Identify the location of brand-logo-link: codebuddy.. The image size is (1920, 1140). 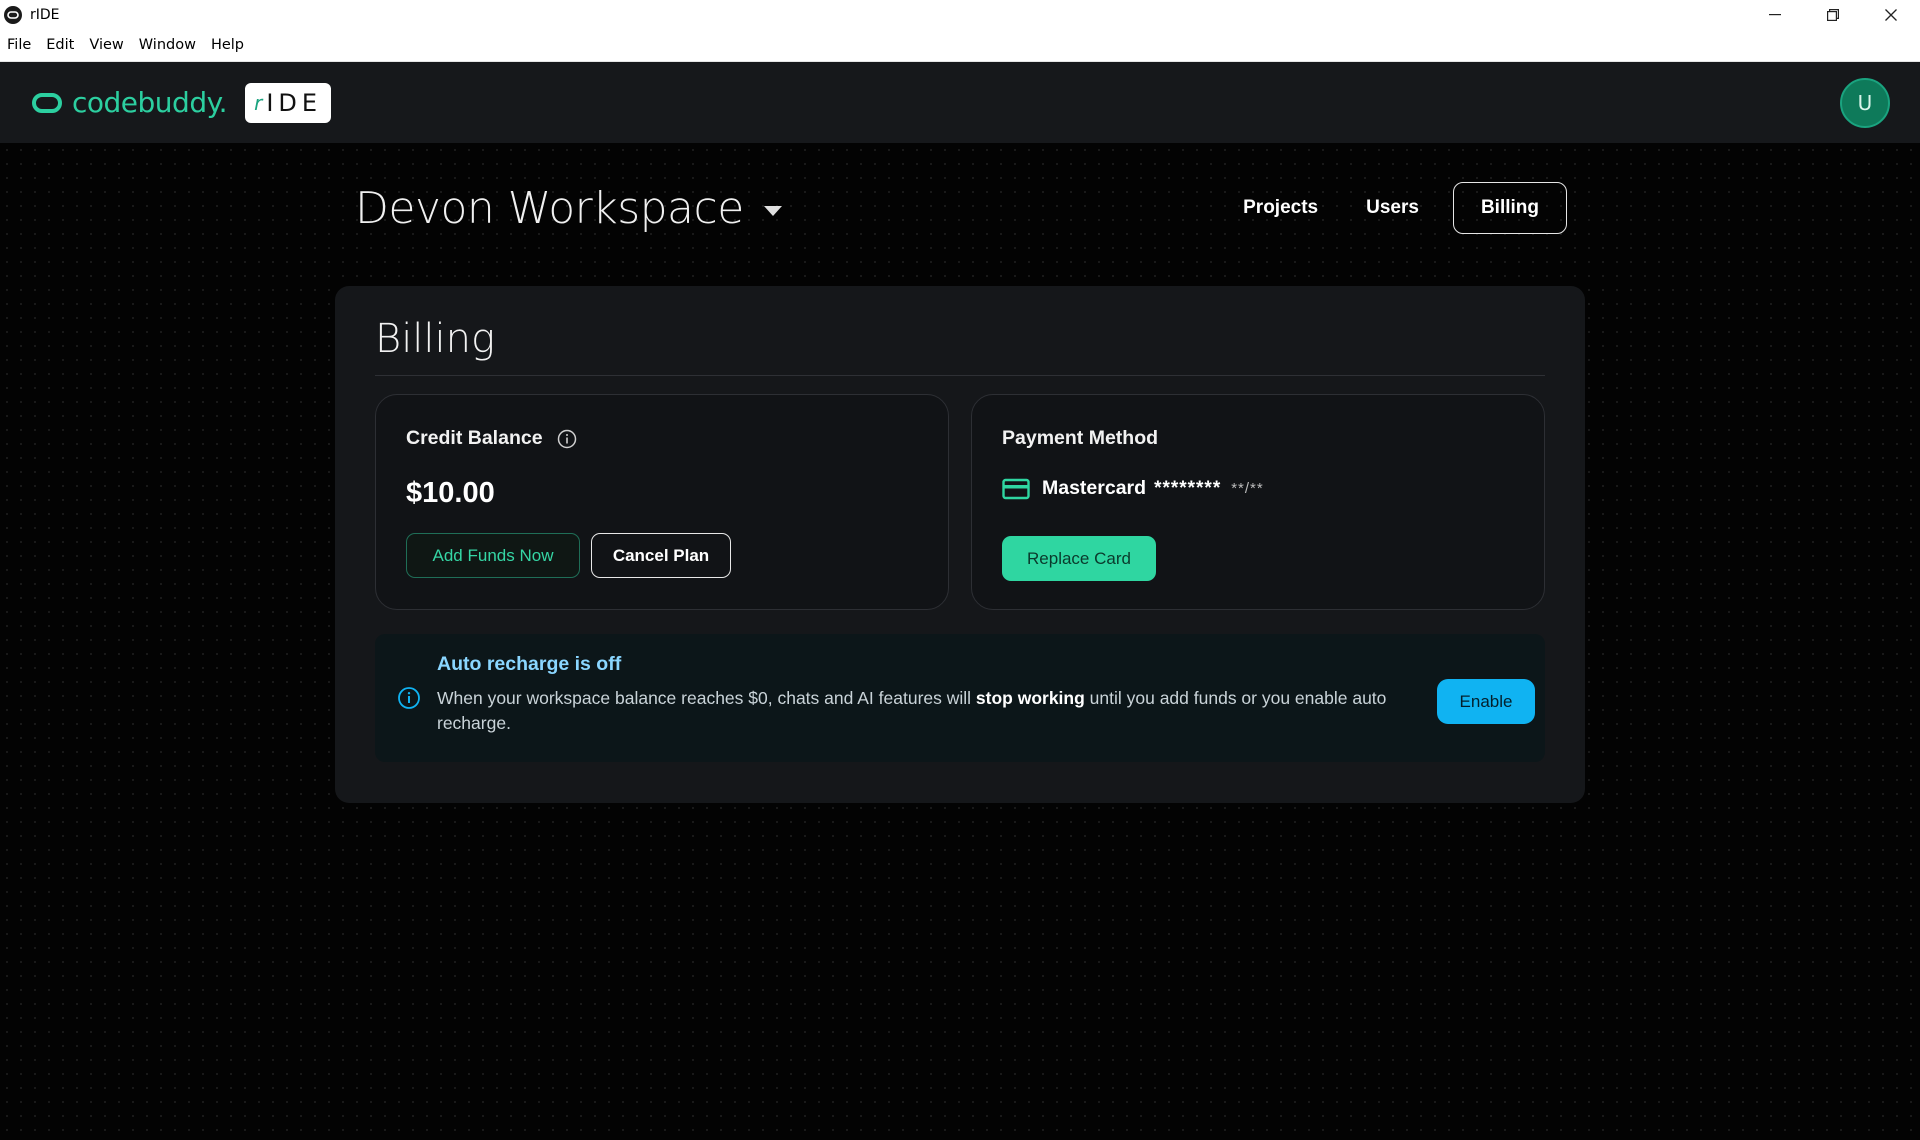
(129, 102).